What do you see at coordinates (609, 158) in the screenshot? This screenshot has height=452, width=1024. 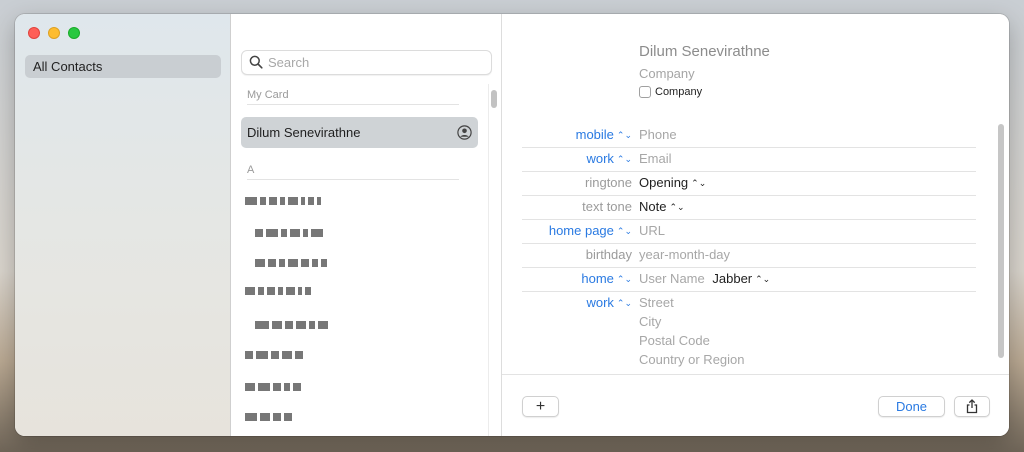 I see `field-label-work-email: work ⌃⌄` at bounding box center [609, 158].